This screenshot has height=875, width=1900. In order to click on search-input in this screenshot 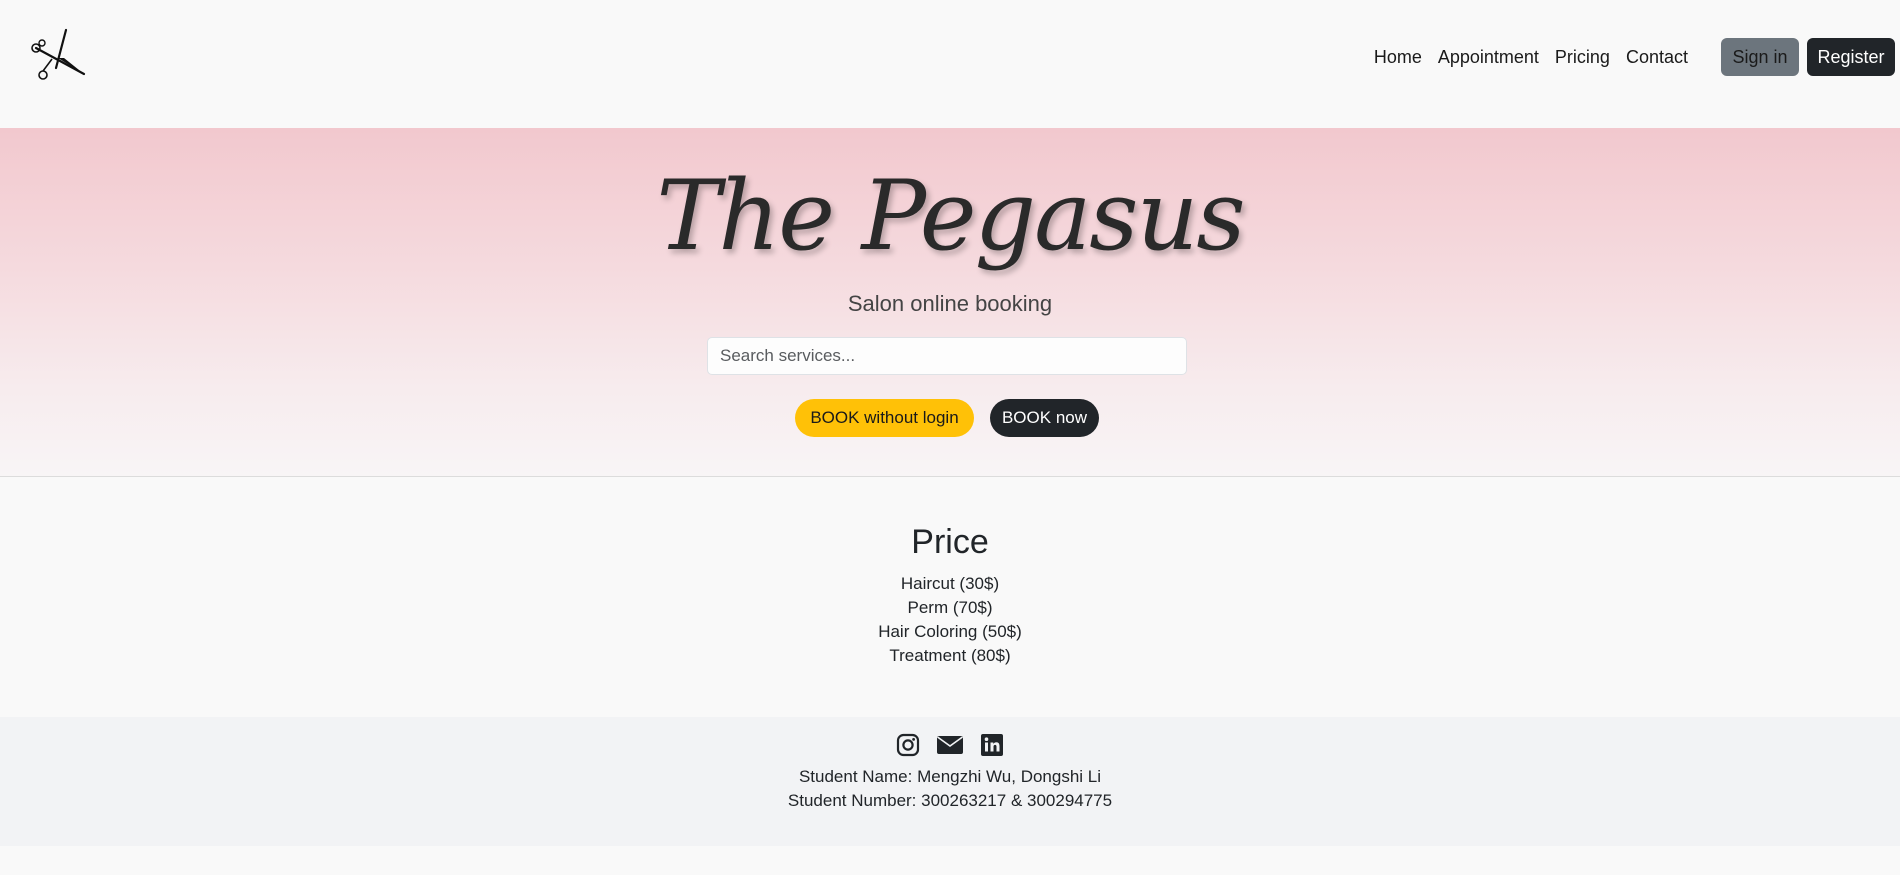, I will do `click(947, 356)`.